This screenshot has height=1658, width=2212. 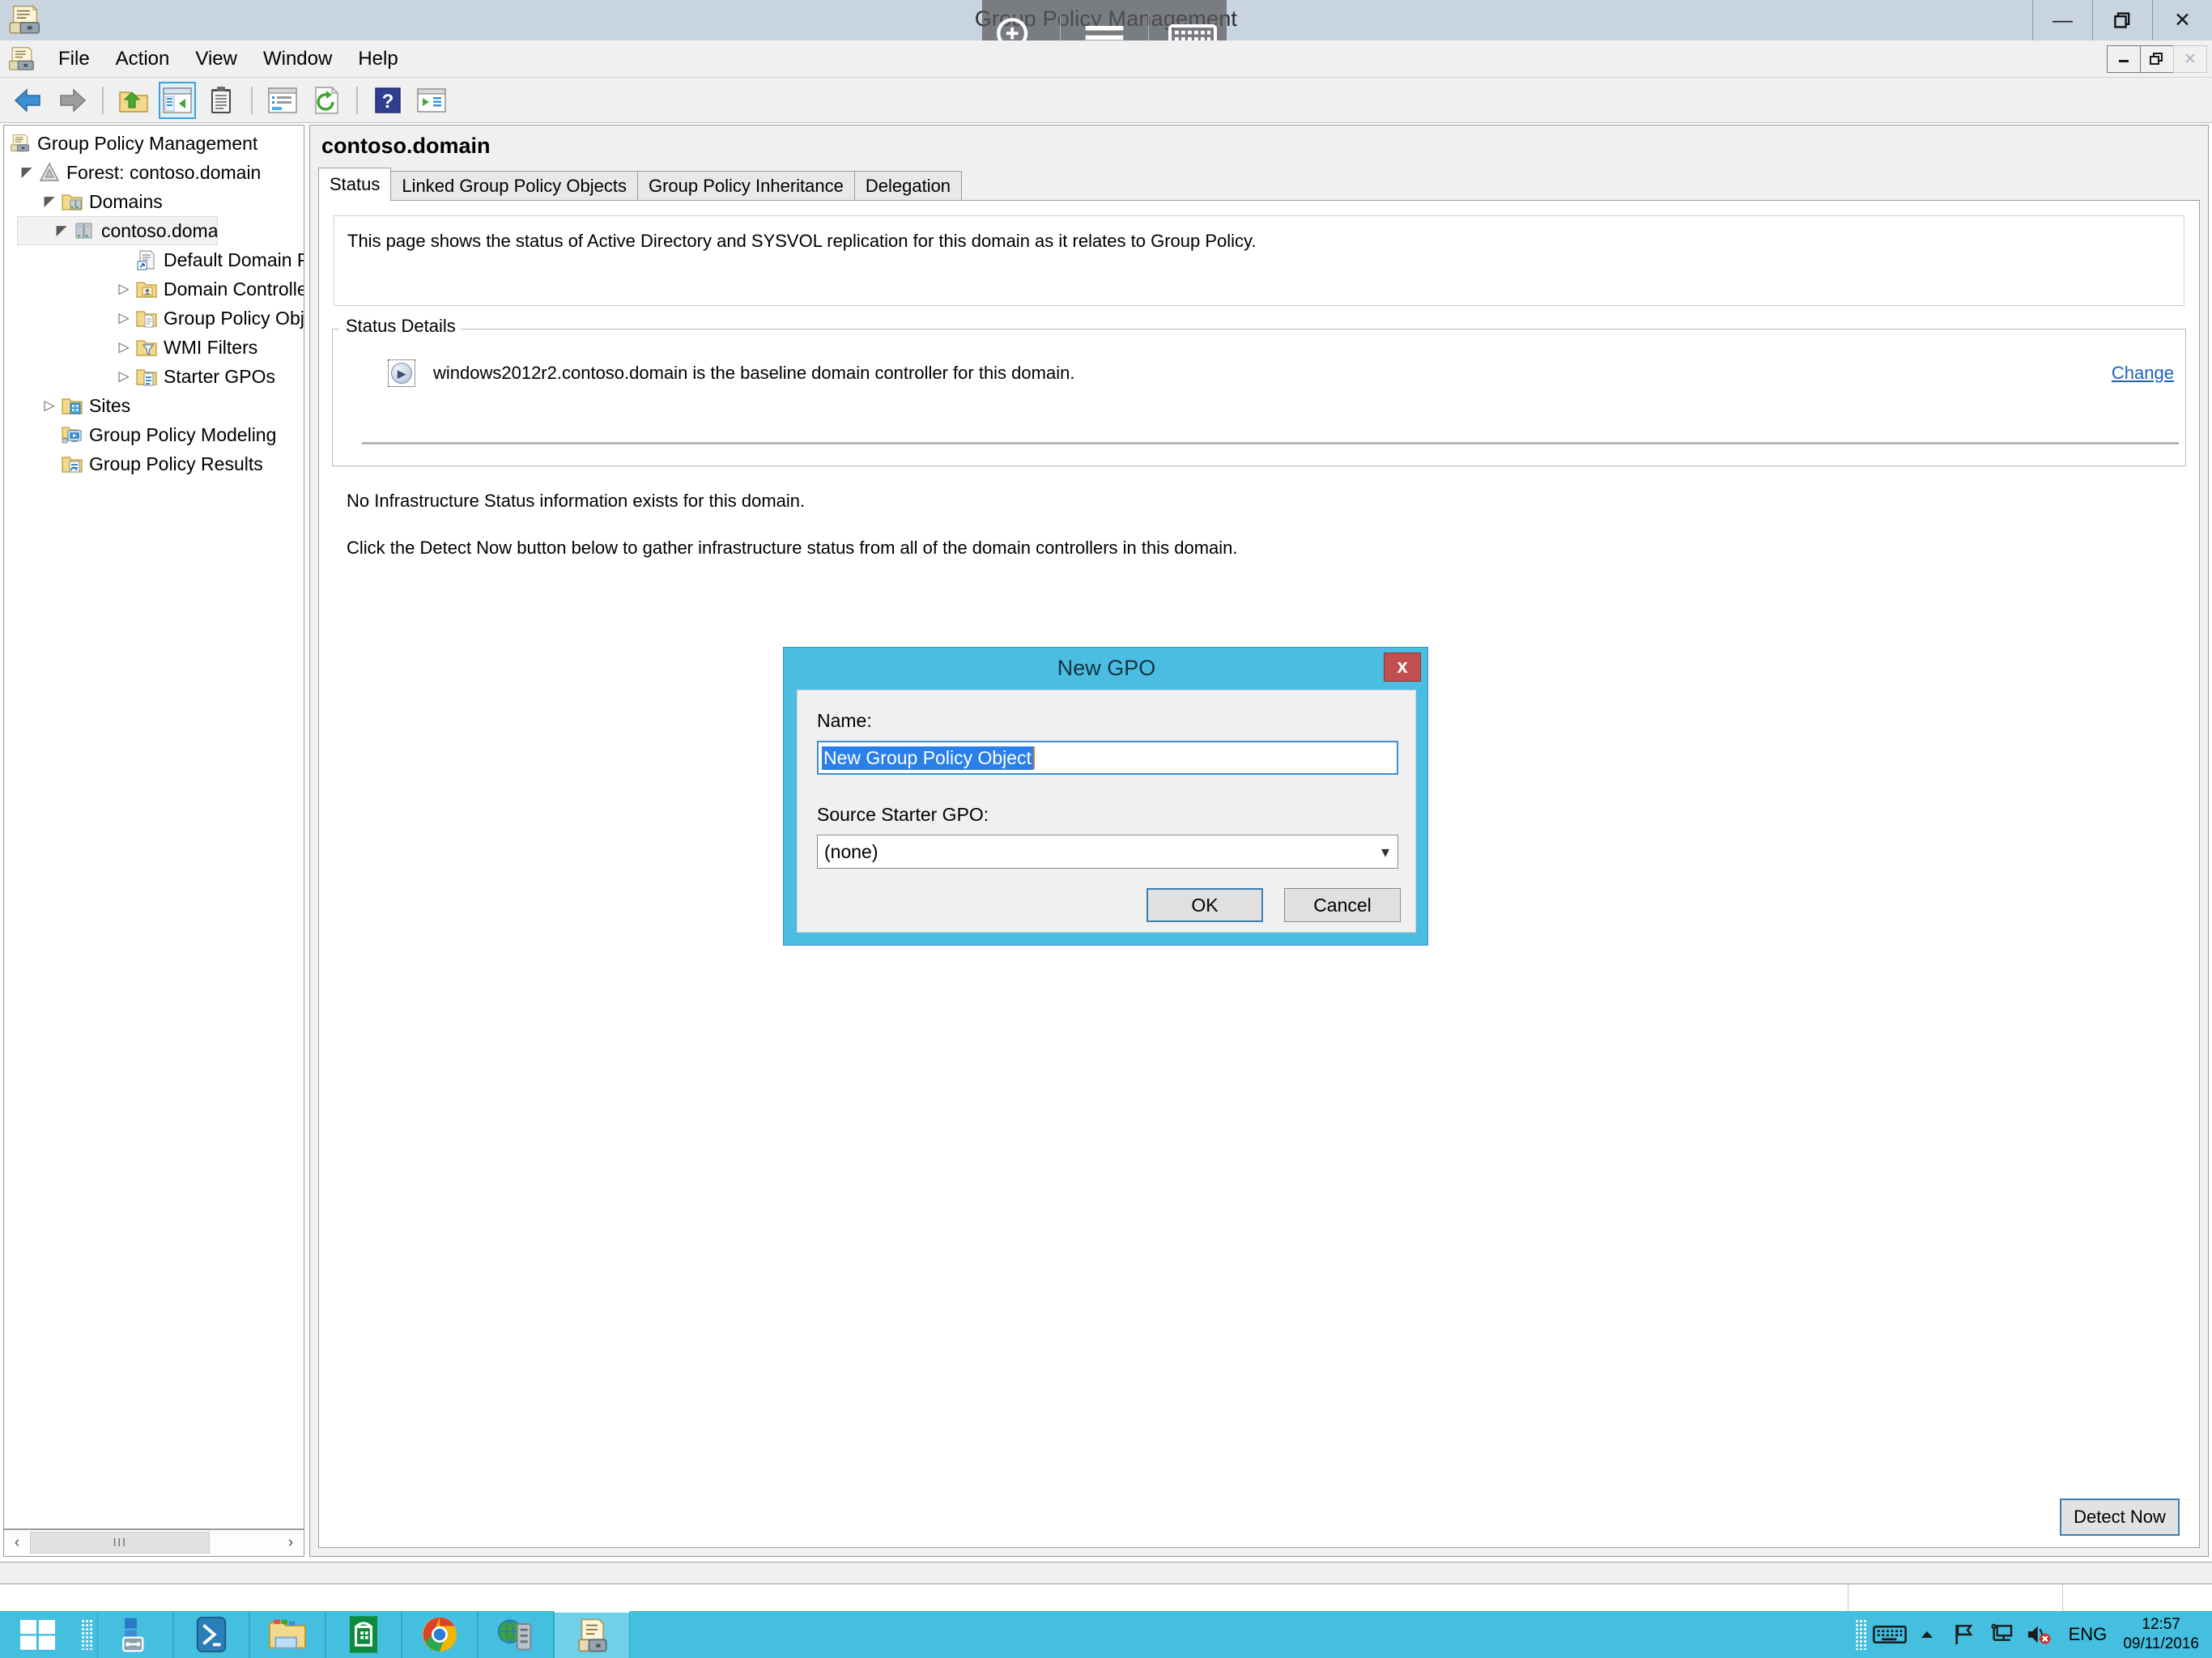 What do you see at coordinates (143, 59) in the screenshot?
I see `menu-action: Action` at bounding box center [143, 59].